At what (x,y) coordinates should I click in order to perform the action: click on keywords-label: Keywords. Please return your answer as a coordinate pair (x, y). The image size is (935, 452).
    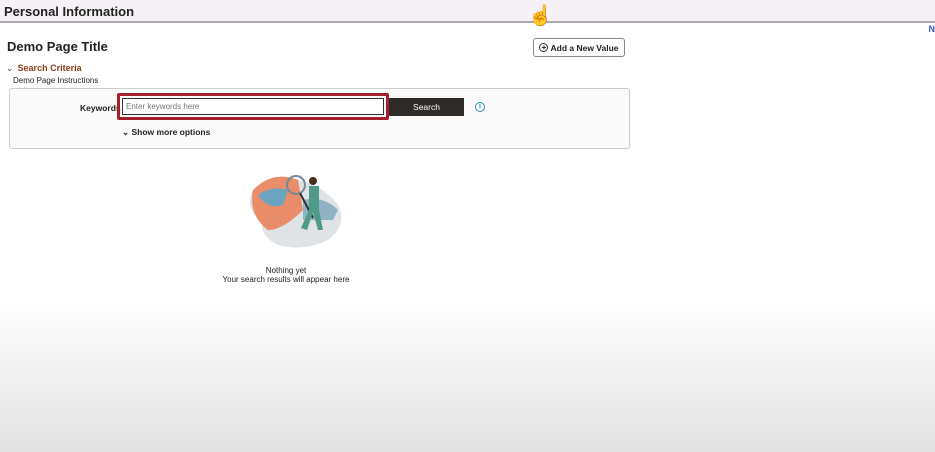
    Looking at the image, I should click on (100, 108).